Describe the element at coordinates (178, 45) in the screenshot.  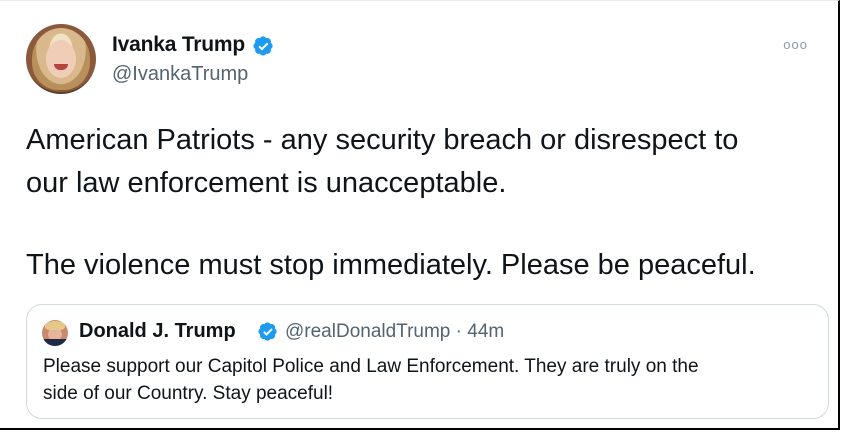
I see `author-name: Ivanka Trump` at that location.